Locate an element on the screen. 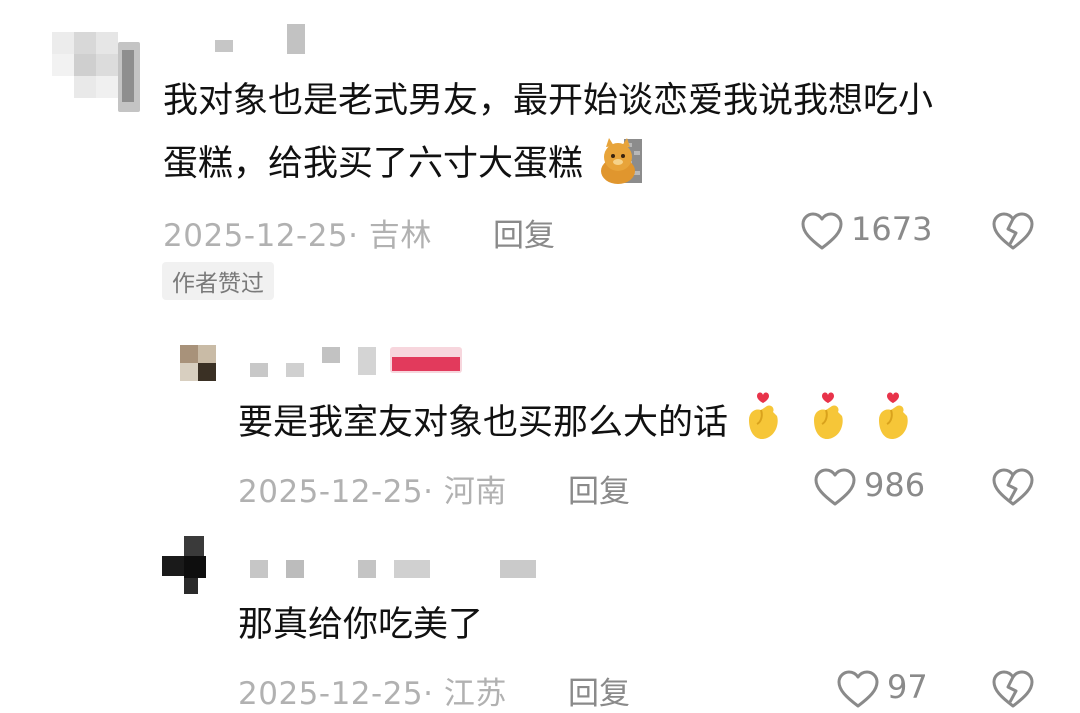  comment-text: 要是我室友对象也买那么大的话 is located at coordinates (575, 422).